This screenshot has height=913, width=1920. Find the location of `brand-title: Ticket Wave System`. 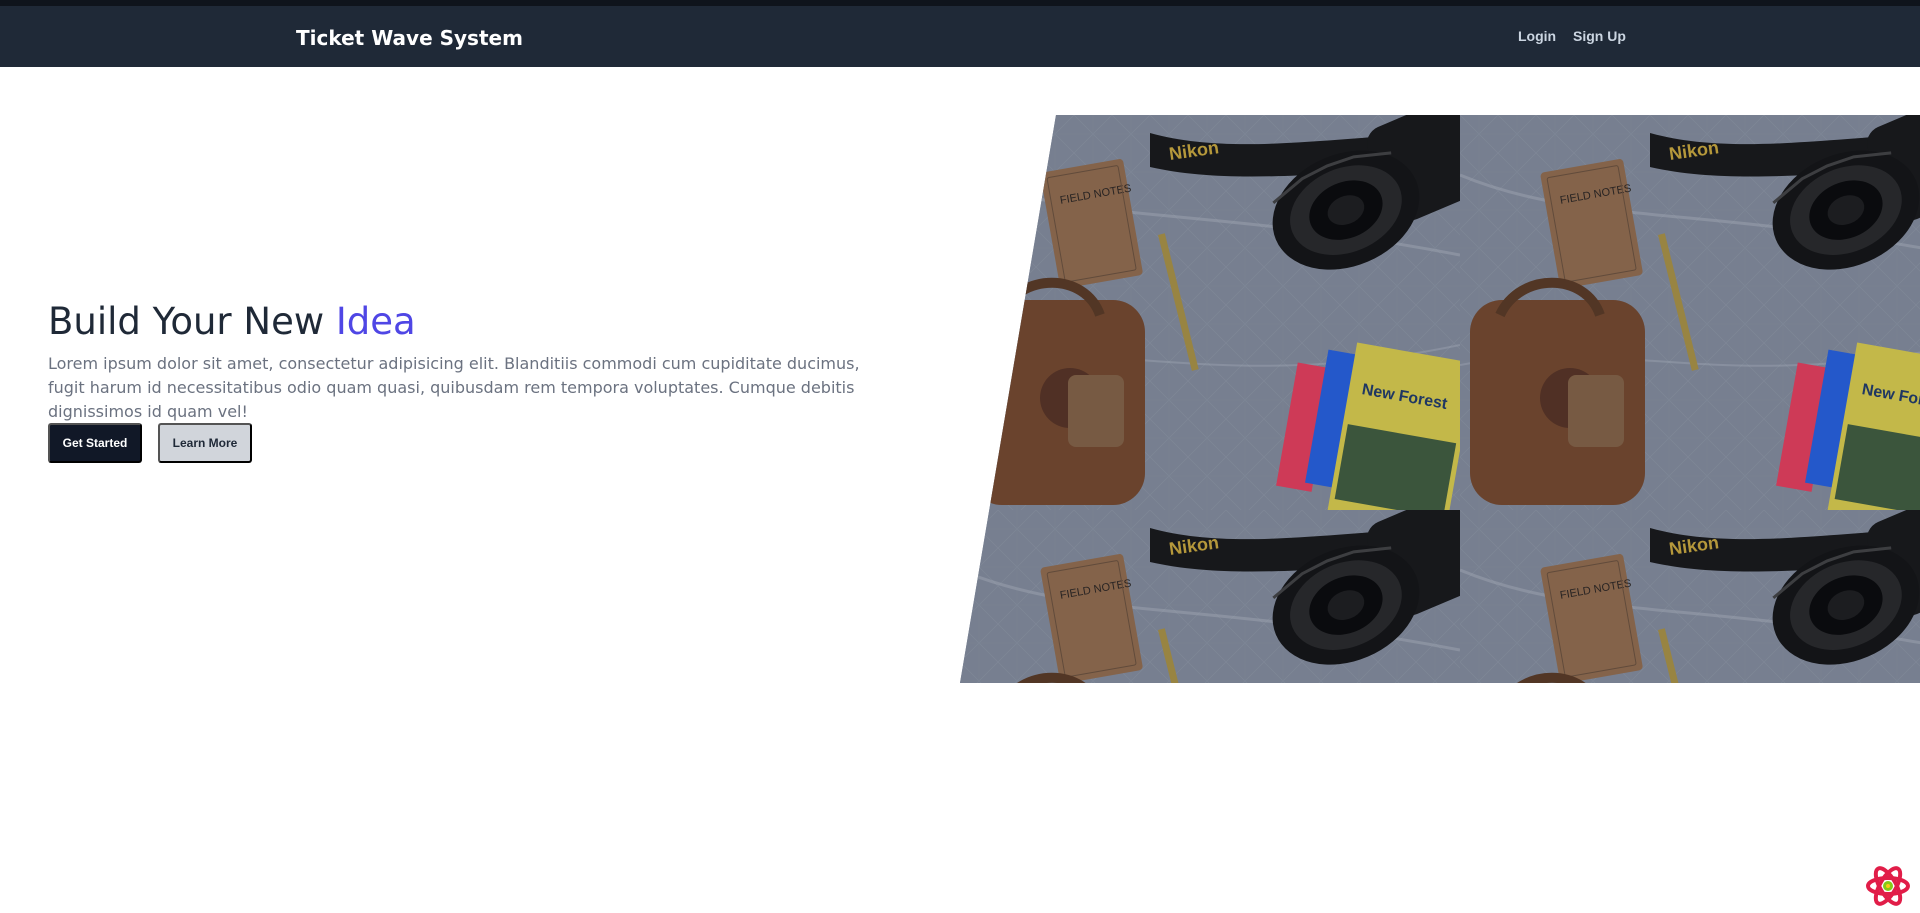

brand-title: Ticket Wave System is located at coordinates (409, 38).